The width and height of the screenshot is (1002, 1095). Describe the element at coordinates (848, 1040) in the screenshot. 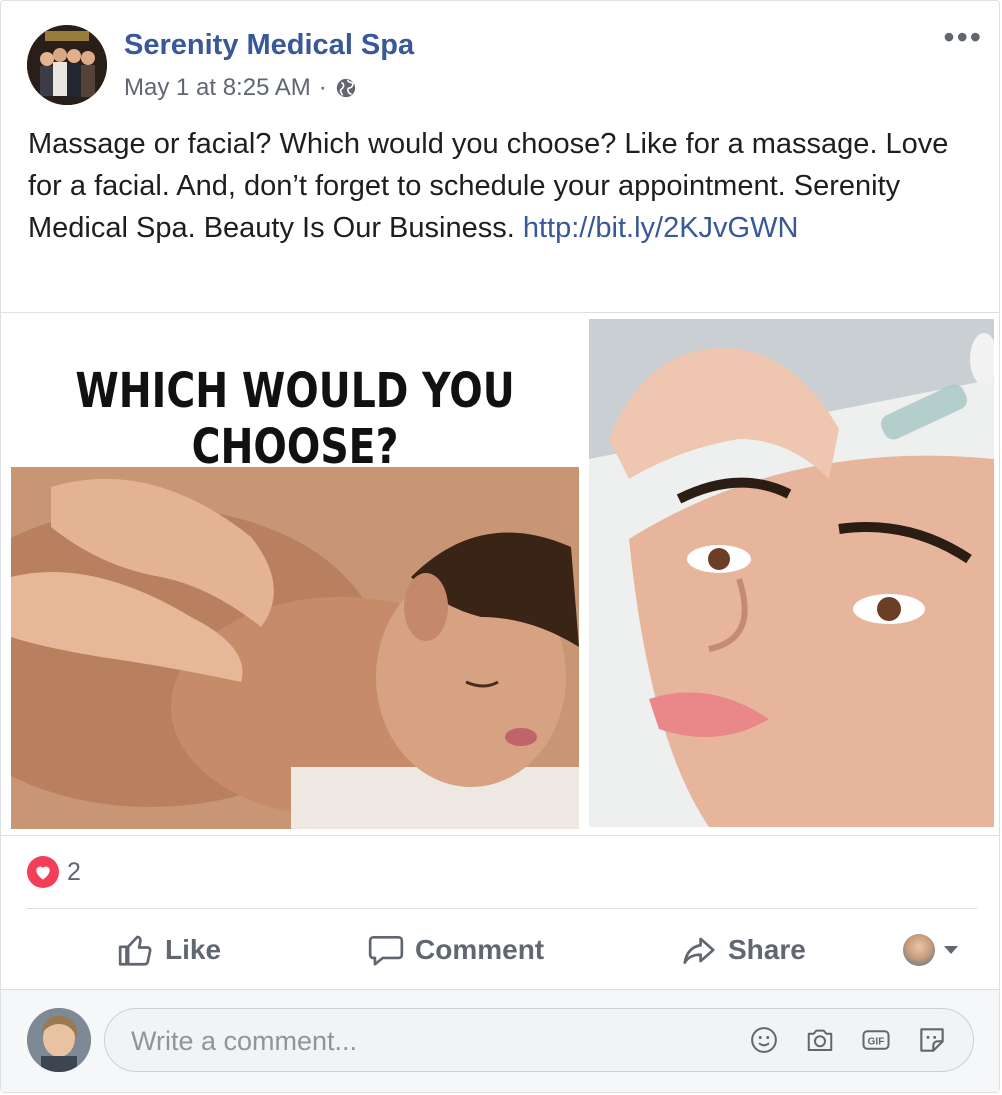

I see `comment-tools: GIF` at that location.